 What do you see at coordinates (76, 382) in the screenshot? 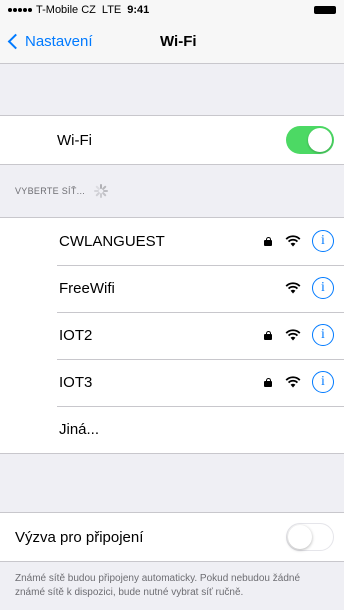
I see `network-name: IOT3` at bounding box center [76, 382].